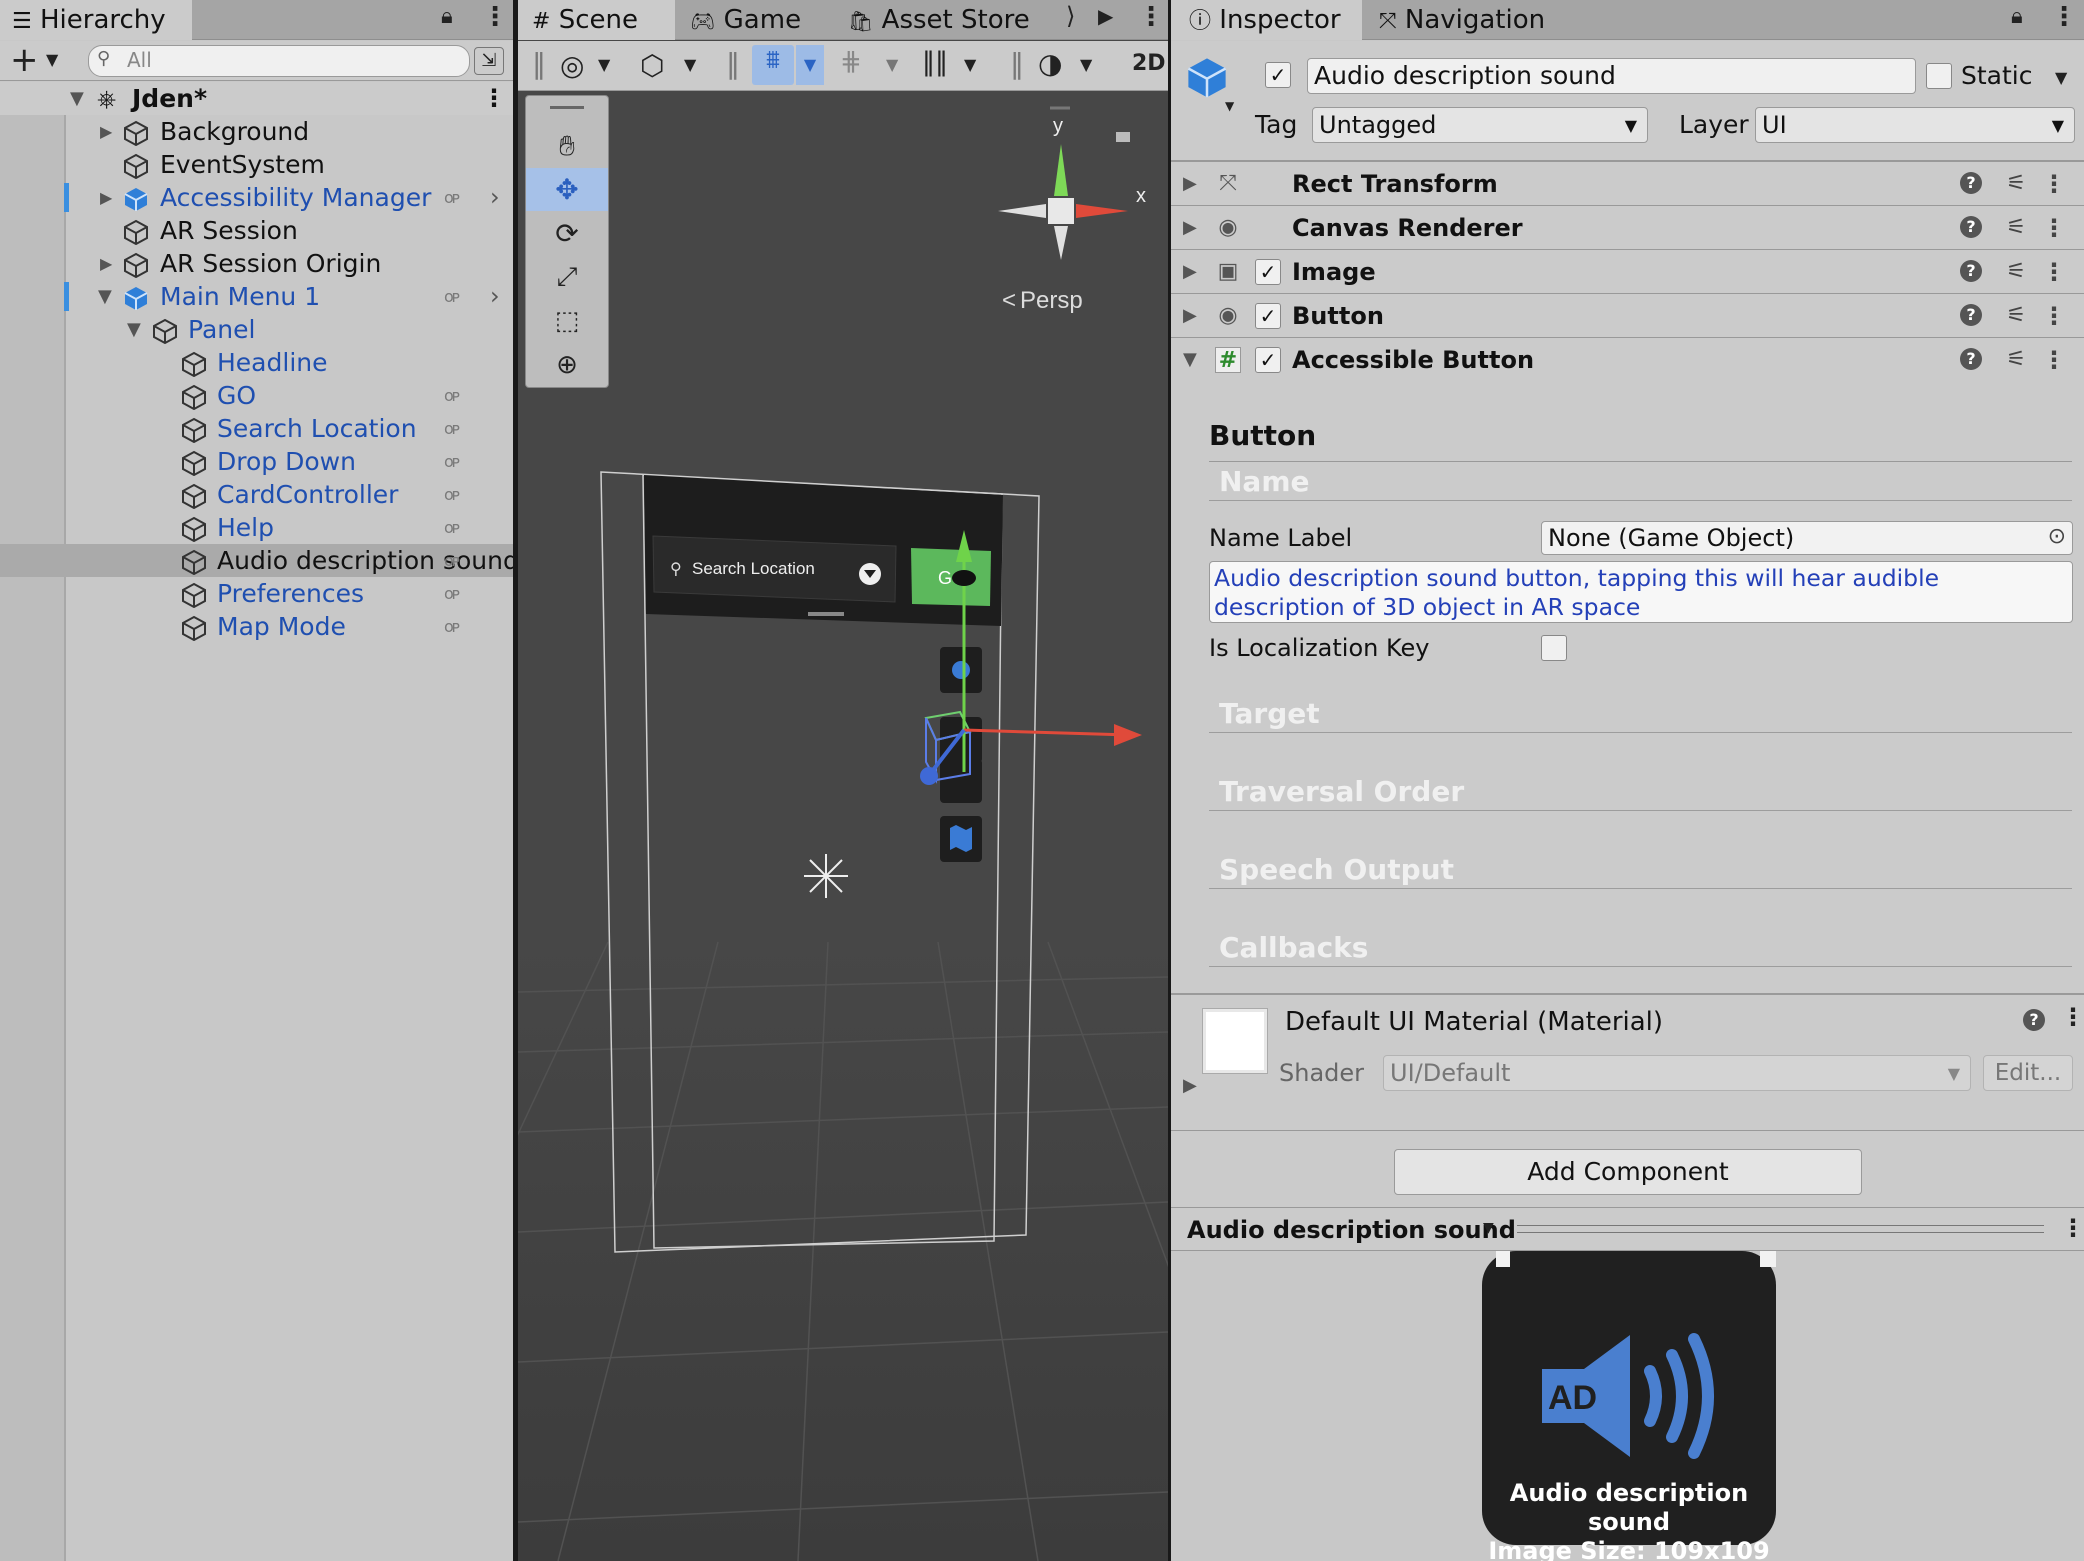  Describe the element at coordinates (943, 20) in the screenshot. I see `tab-asset-store: 🛍︎ Asset Store` at that location.